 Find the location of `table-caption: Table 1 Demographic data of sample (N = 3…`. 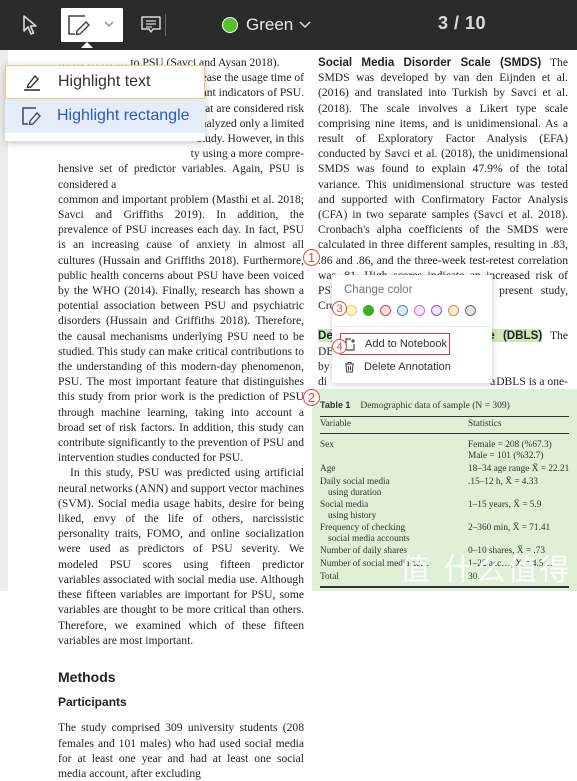

table-caption: Table 1 Demographic data of sample (N = 3… is located at coordinates (415, 405).